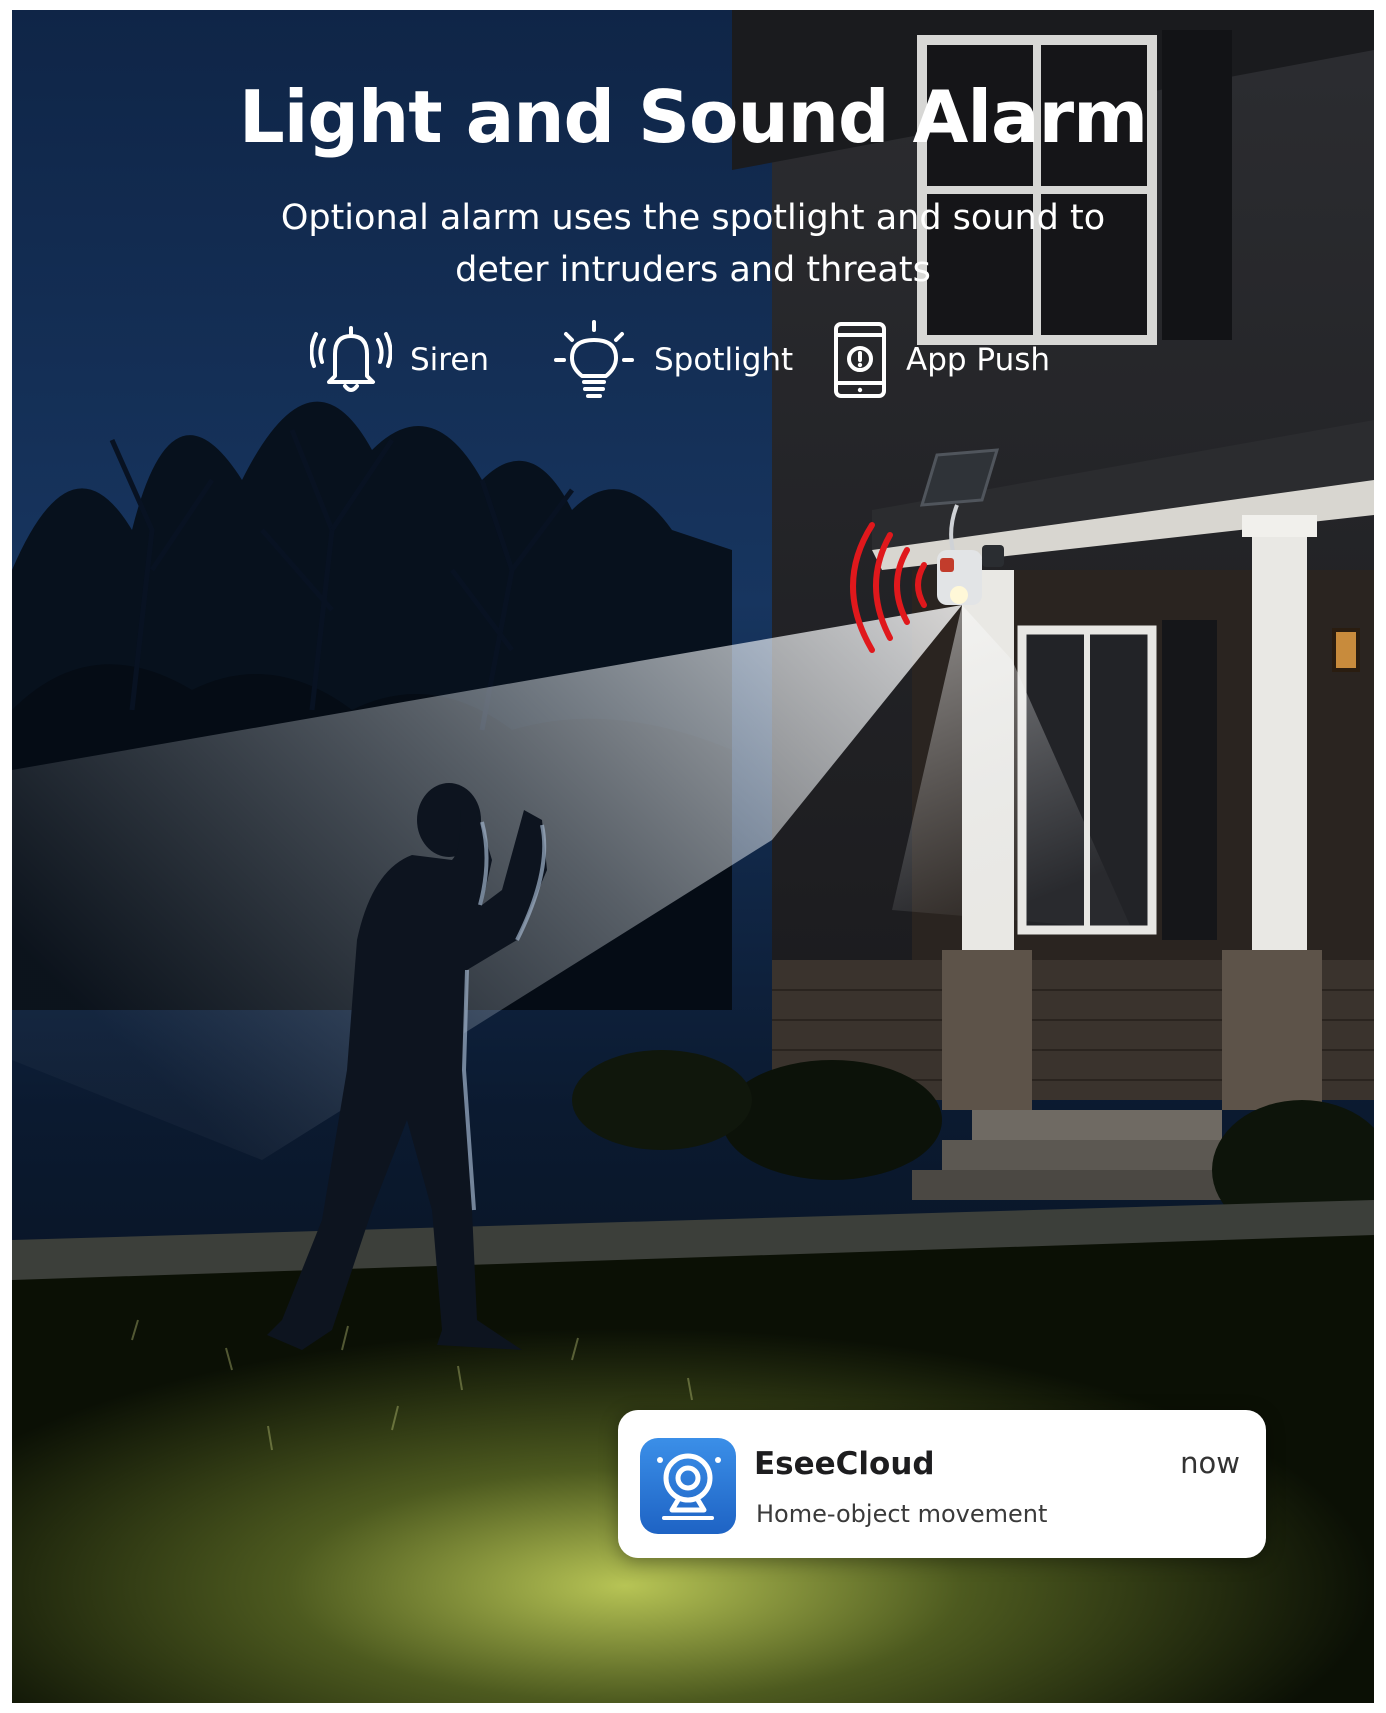  Describe the element at coordinates (594, 359) in the screenshot. I see `lightbulb-icon` at that location.